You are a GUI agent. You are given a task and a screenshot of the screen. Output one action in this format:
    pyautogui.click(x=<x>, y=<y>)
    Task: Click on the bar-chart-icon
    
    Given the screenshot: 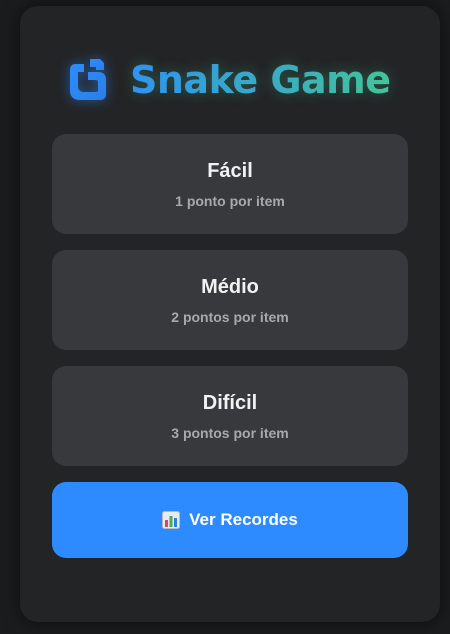 What is the action you would take?
    pyautogui.click(x=171, y=520)
    